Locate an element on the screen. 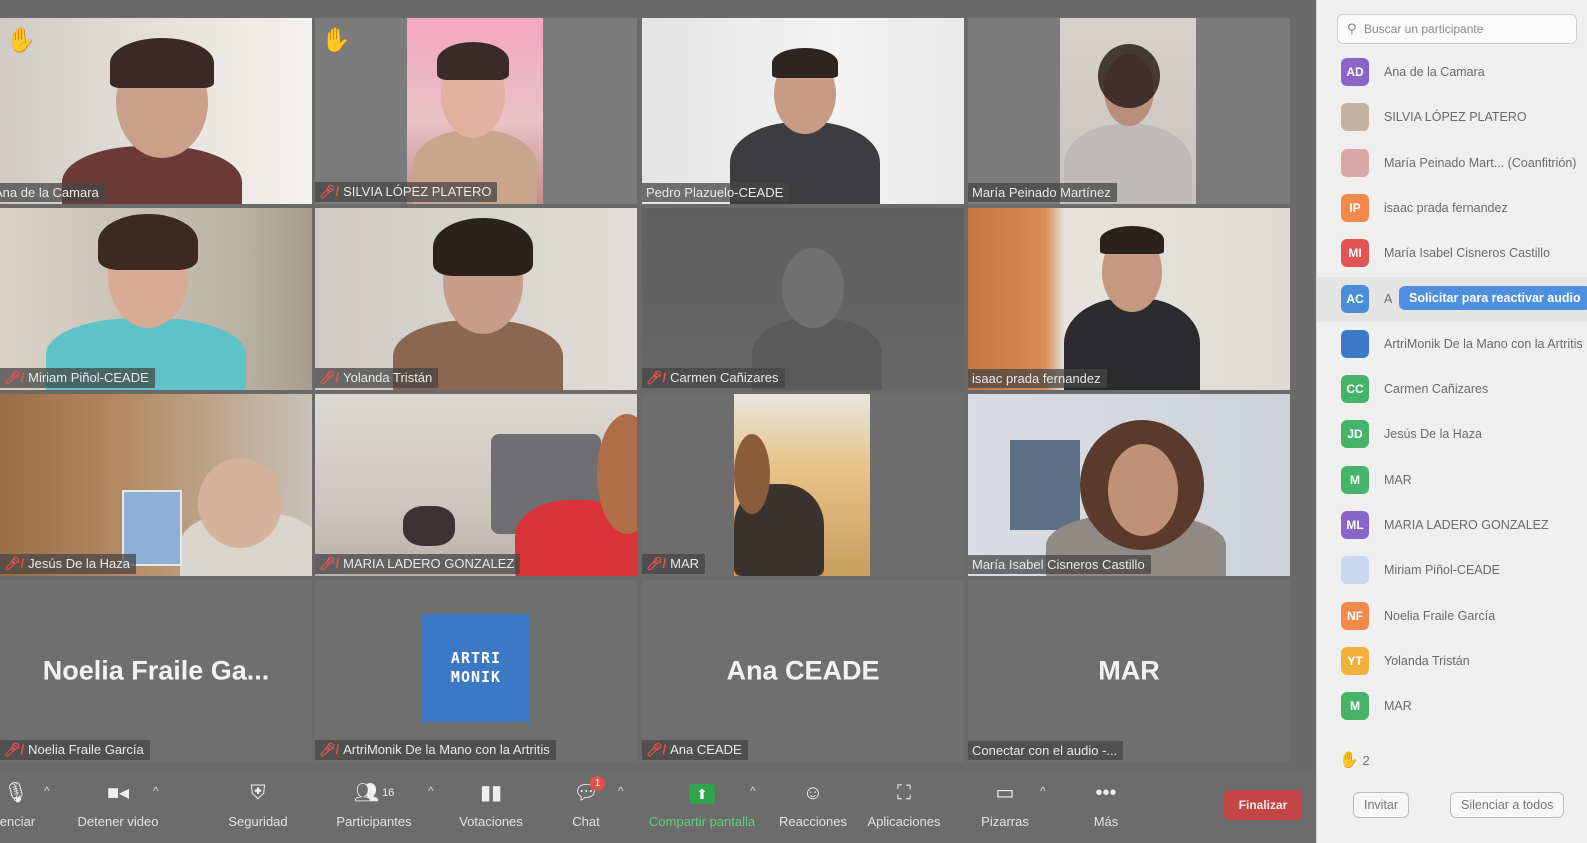 Image resolution: width=1587 pixels, height=843 pixels. chat-options-chevron-icon: ^ is located at coordinates (621, 791).